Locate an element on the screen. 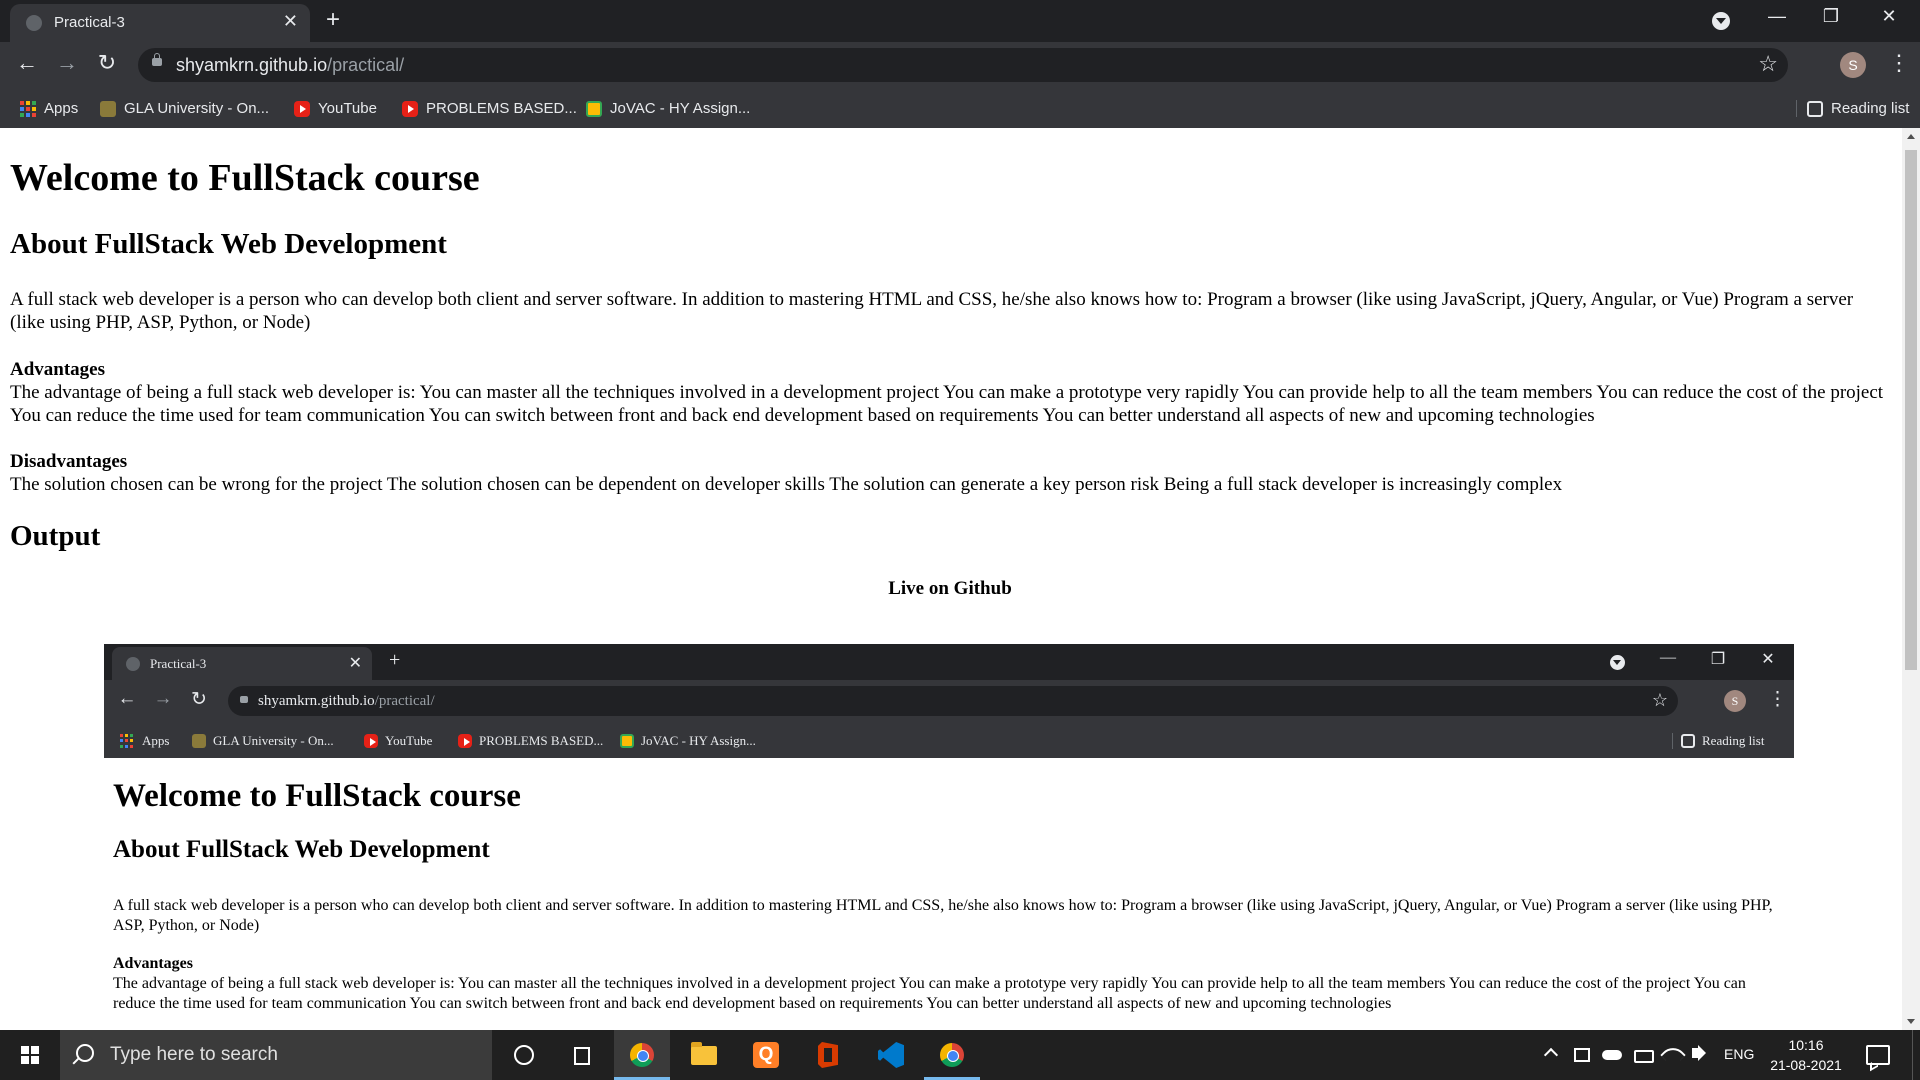 This screenshot has width=1920, height=1080. reading-list-icon is located at coordinates (1688, 741).